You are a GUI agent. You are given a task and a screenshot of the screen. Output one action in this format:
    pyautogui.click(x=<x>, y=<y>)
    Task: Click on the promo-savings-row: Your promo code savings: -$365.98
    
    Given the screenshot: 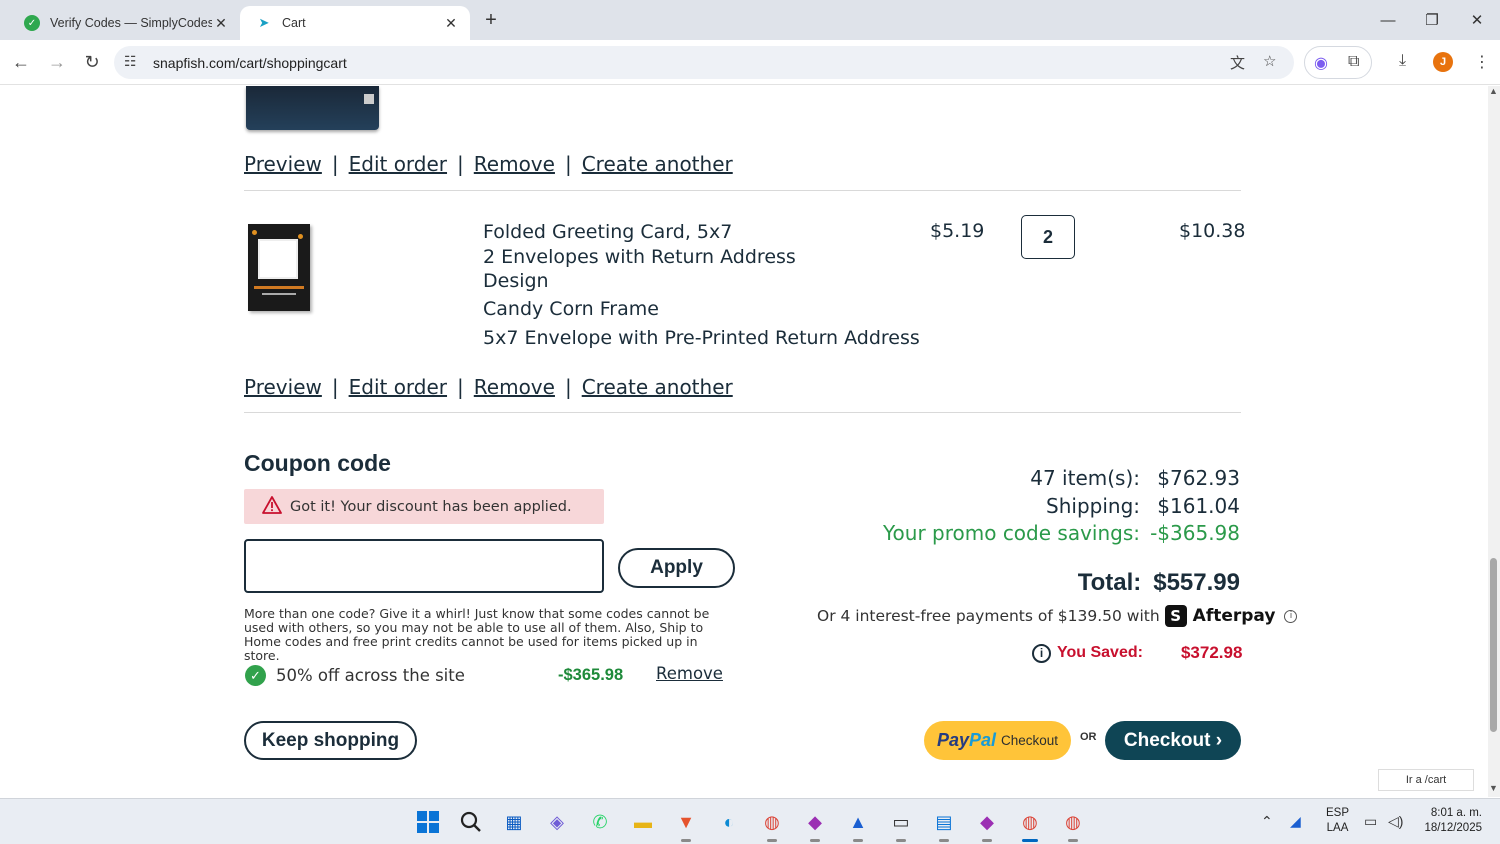 What is the action you would take?
    pyautogui.click(x=1061, y=533)
    